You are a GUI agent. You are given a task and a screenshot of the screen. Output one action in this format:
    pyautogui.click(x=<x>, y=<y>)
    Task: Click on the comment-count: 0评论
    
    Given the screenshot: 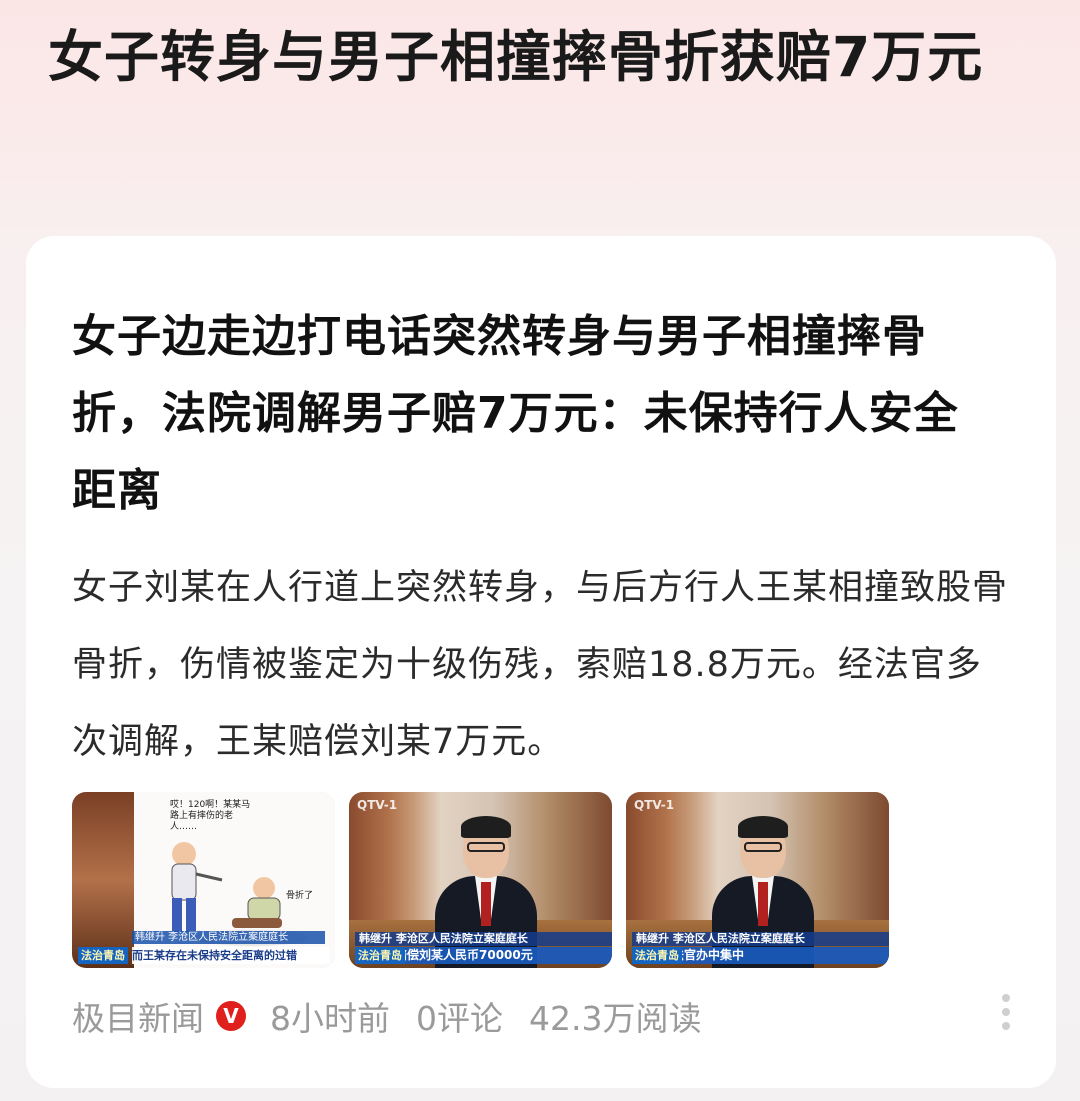 What is the action you would take?
    pyautogui.click(x=459, y=1018)
    